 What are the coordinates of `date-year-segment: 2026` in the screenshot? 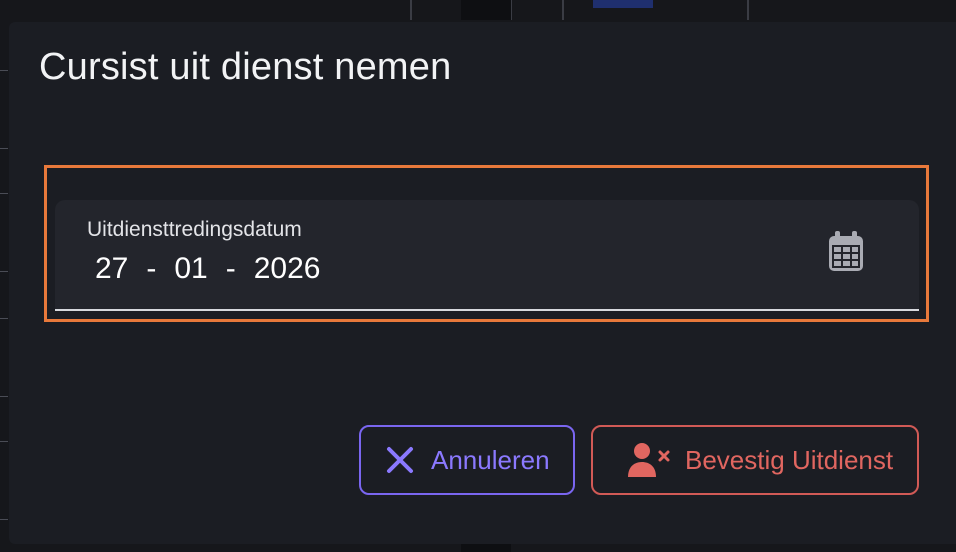 It's located at (287, 269).